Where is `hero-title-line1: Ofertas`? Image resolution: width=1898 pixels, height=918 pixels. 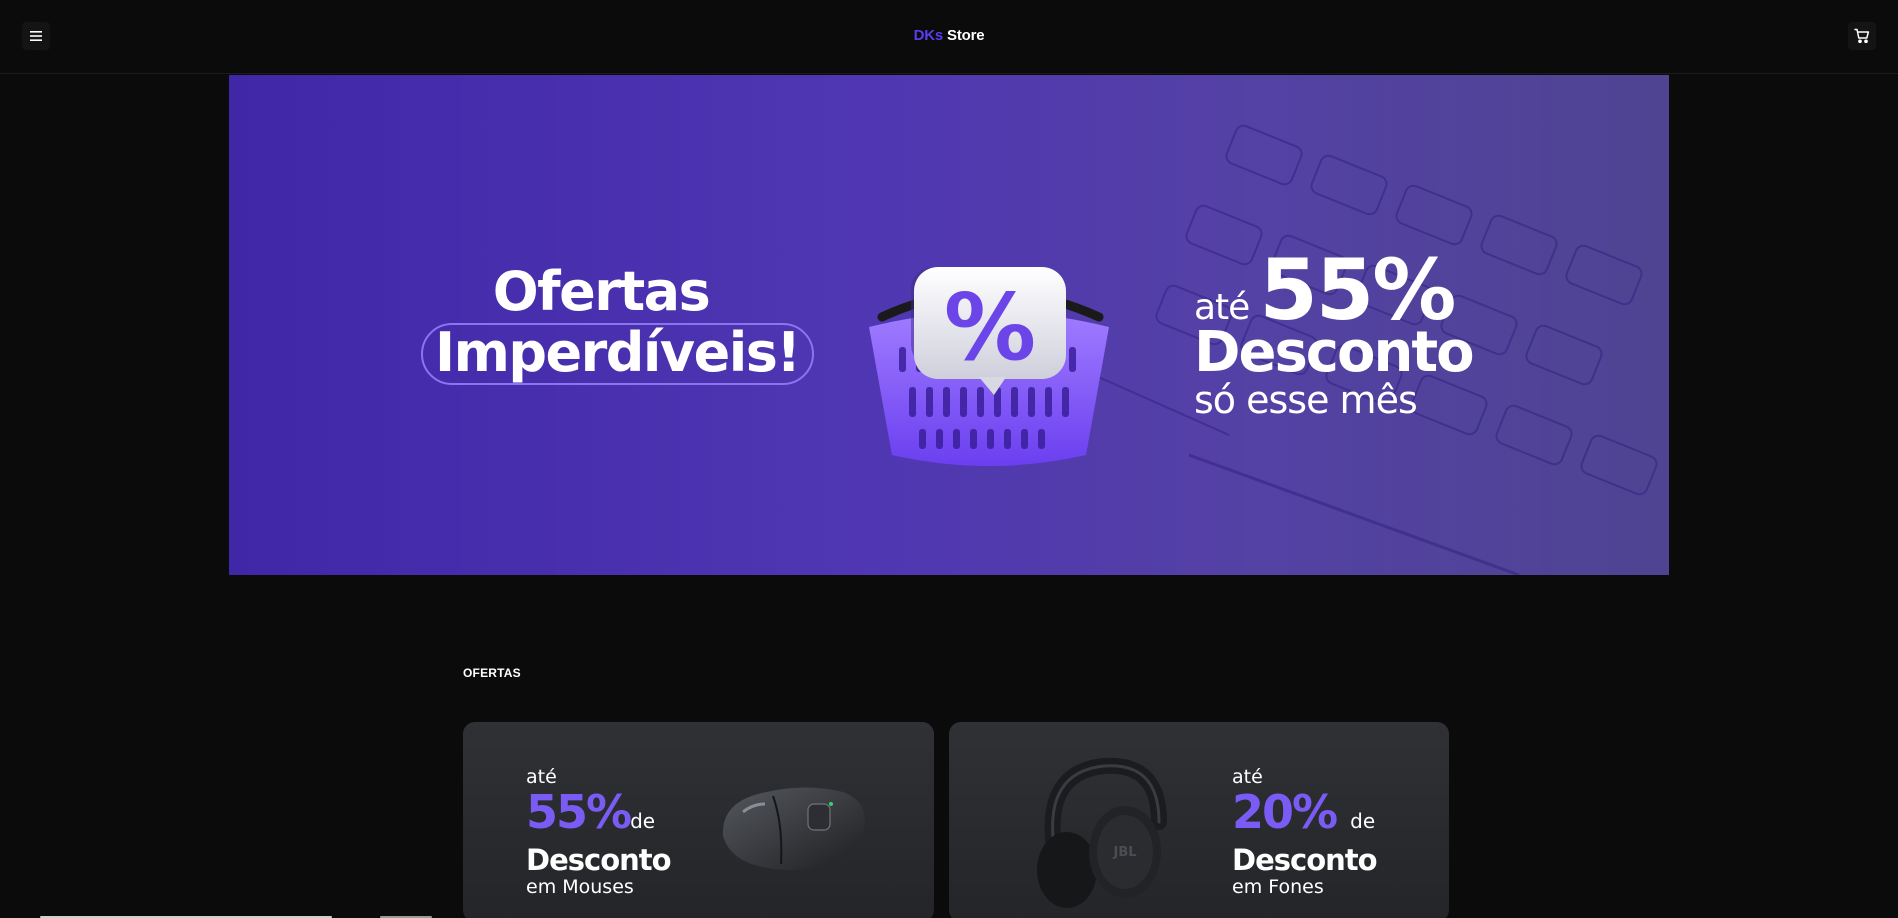
hero-title-line1: Ofertas is located at coordinates (601, 291).